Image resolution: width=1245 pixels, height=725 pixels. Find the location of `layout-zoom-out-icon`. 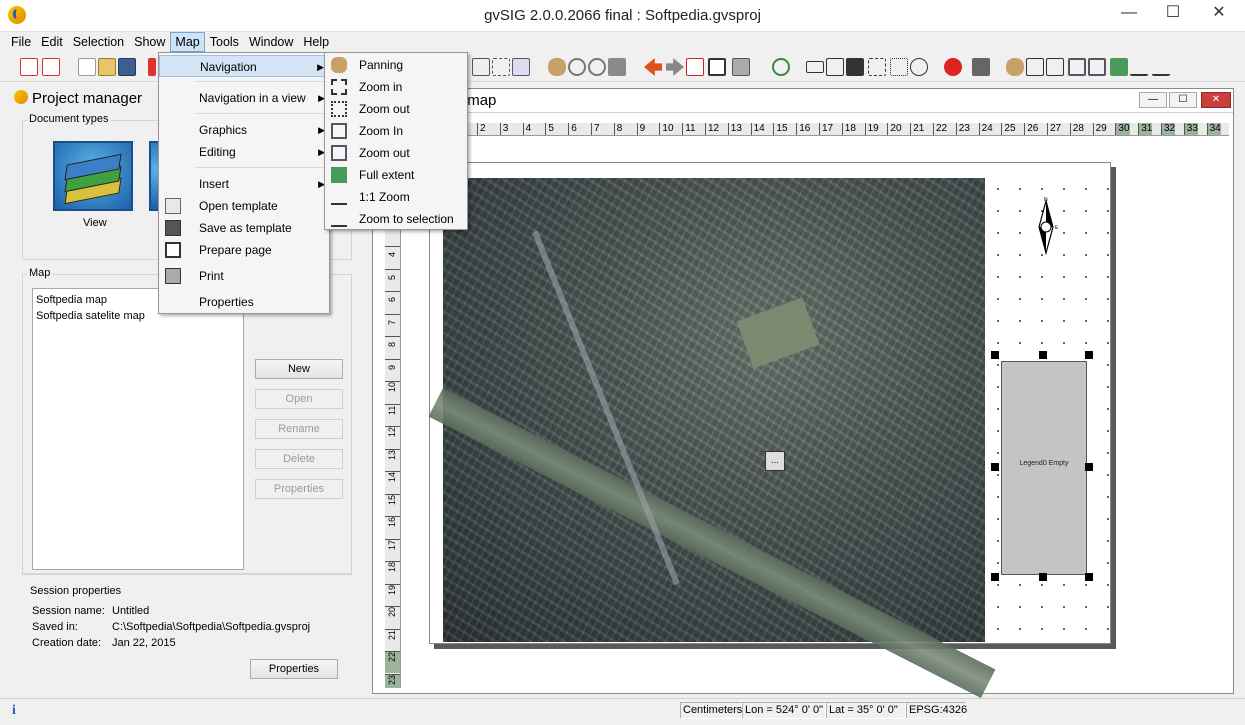

layout-zoom-out-icon is located at coordinates (1055, 67).